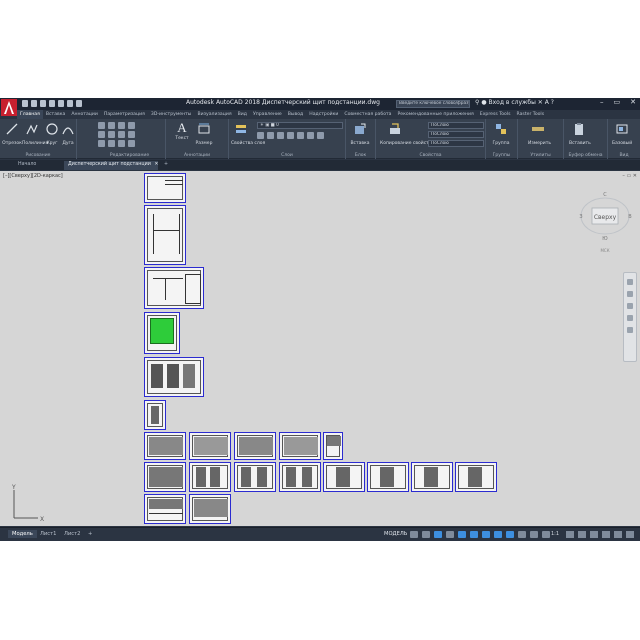 This screenshot has height=640, width=640. What do you see at coordinates (495, 114) in the screenshot?
I see `tab-express-tools: Express Tools` at bounding box center [495, 114].